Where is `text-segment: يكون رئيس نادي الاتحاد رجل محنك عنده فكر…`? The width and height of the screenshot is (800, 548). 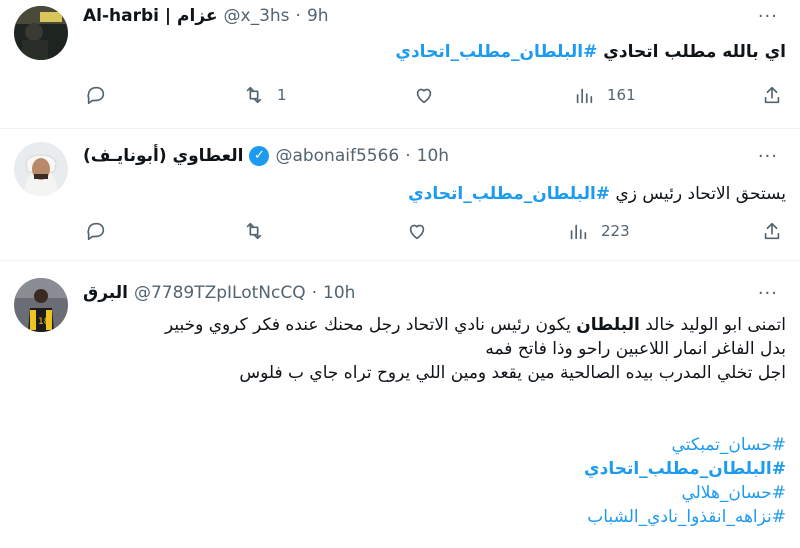
text-segment: يكون رئيس نادي الاتحاد رجل محنك عنده فكر… is located at coordinates (370, 325).